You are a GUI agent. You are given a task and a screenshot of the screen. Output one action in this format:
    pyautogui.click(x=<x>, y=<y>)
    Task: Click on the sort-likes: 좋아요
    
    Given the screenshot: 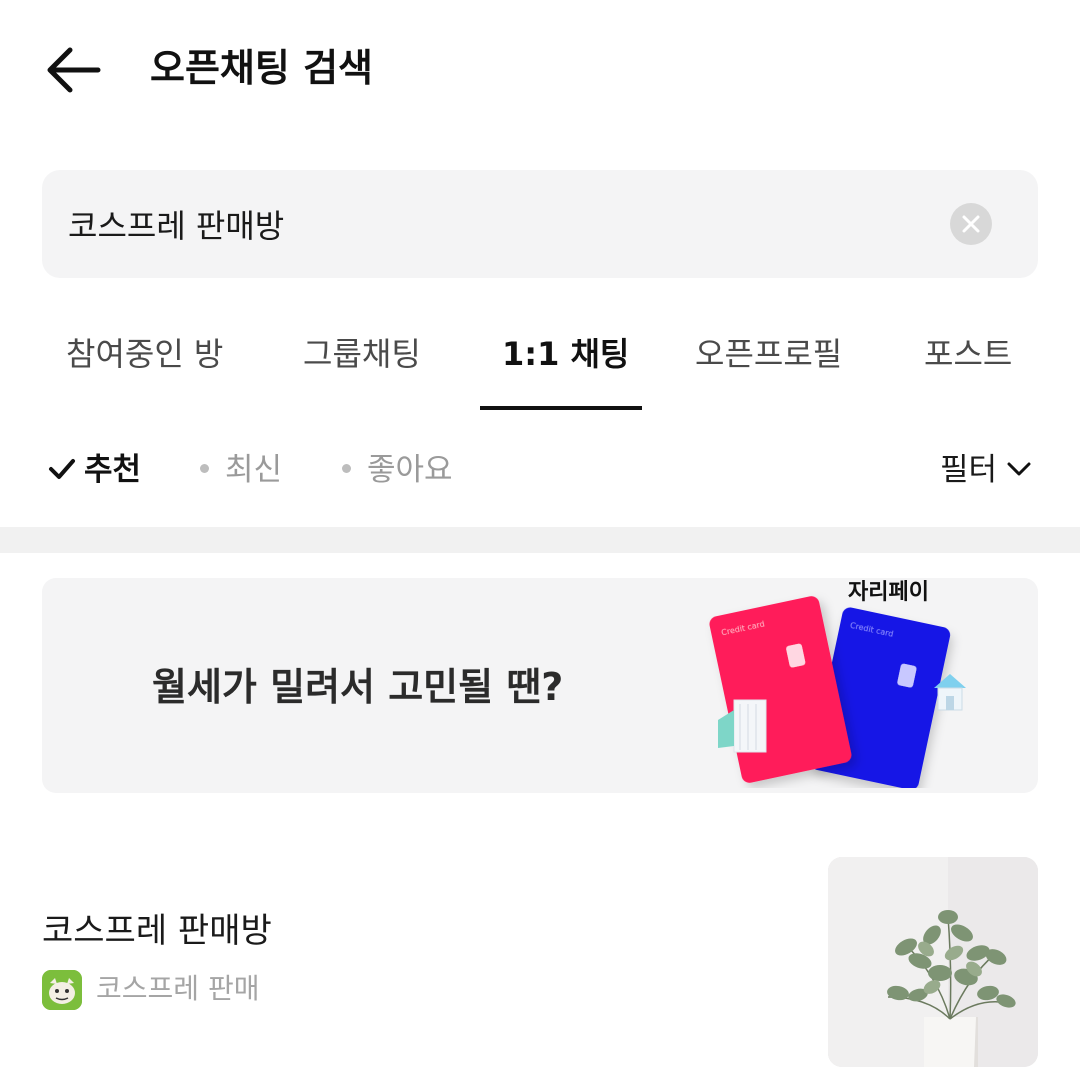 What is the action you would take?
    pyautogui.click(x=397, y=470)
    